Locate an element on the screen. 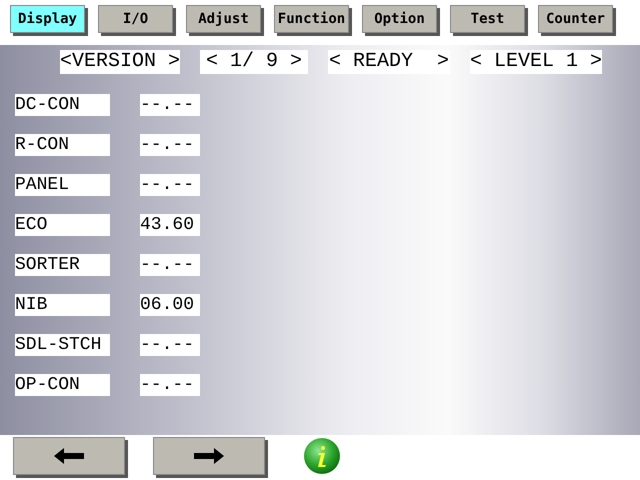  status-label: < READY > is located at coordinates (389, 62).